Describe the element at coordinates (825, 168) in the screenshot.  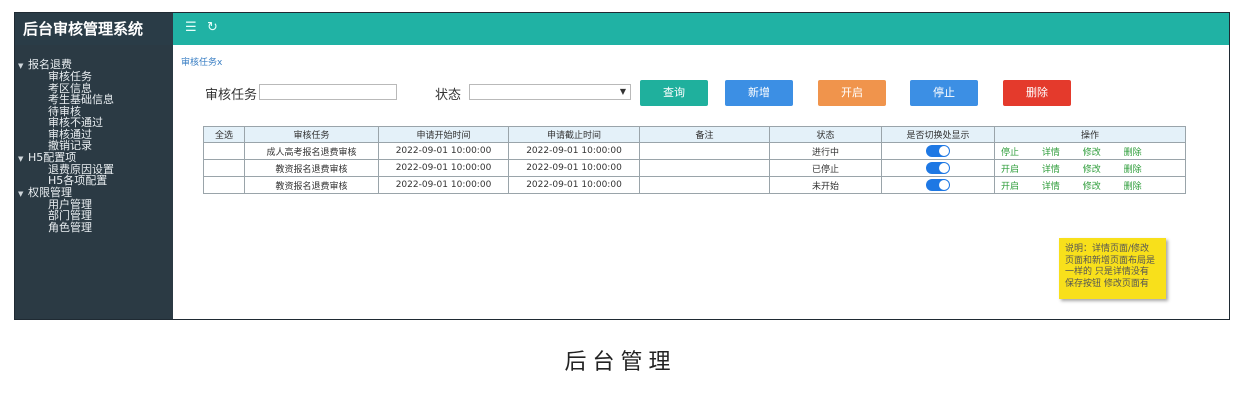
I see `status-cell: 已停止` at that location.